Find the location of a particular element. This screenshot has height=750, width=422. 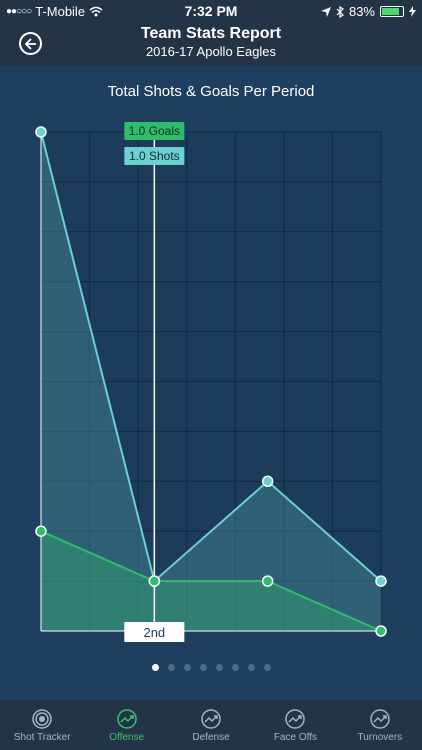

page-subtitle: 2016-17 Apollo Eagles is located at coordinates (211, 51).